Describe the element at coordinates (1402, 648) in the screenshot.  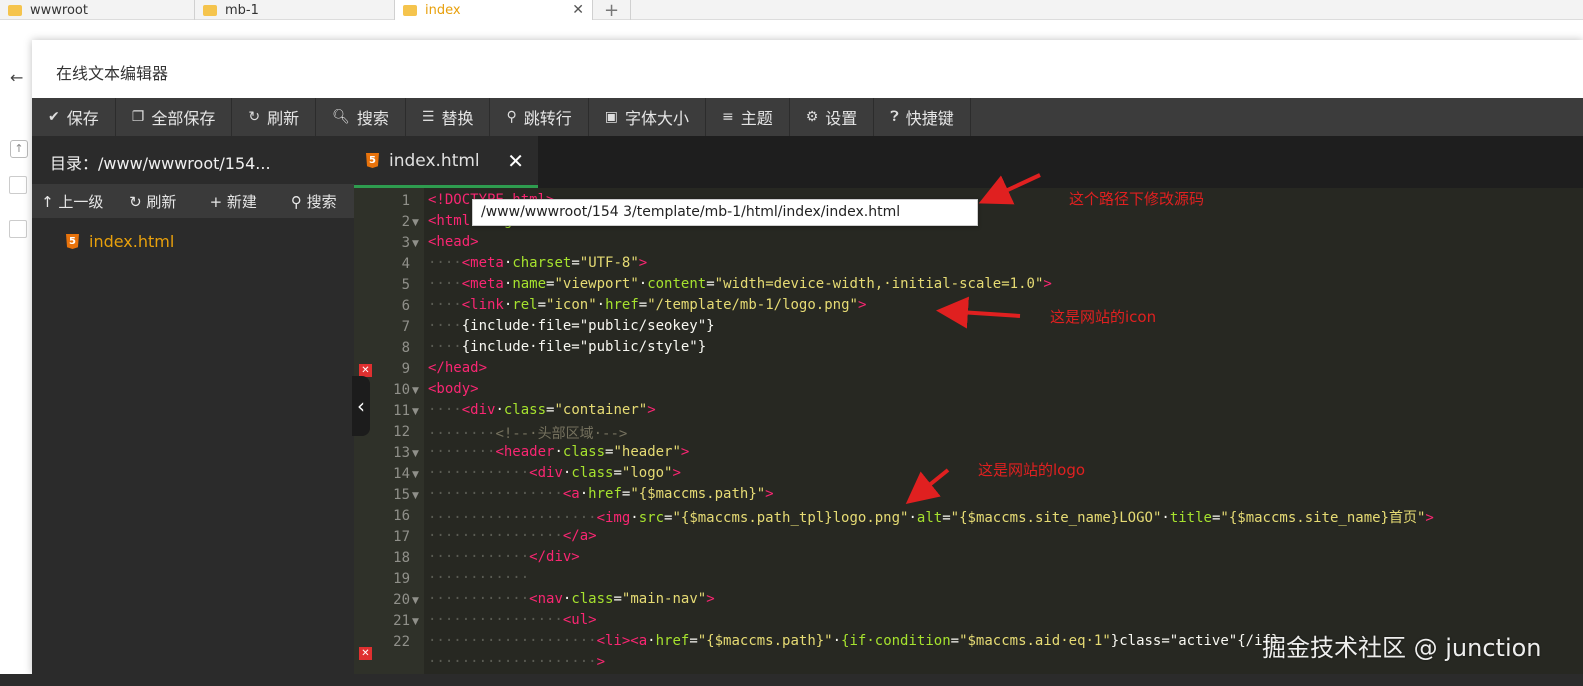
I see `watermark: 掘金技术社区 @ junction` at that location.